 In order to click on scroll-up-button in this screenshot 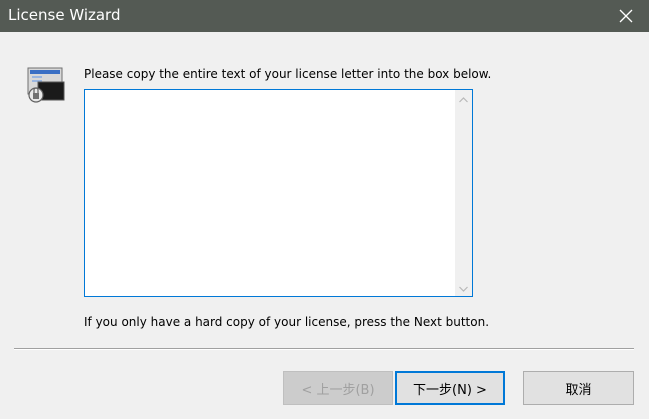, I will do `click(463, 98)`.